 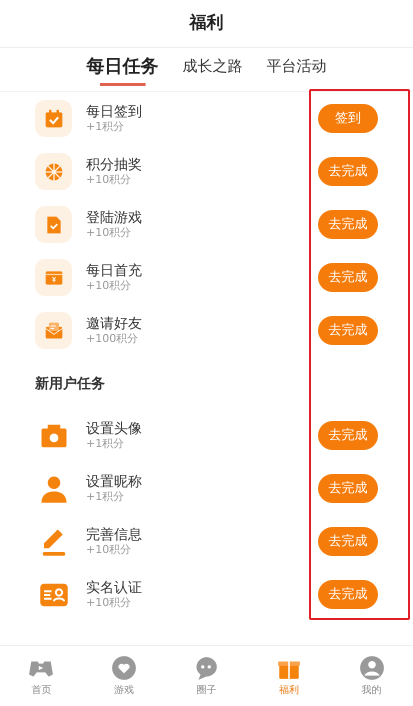 What do you see at coordinates (114, 429) in the screenshot?
I see `task-title: 设置头像` at bounding box center [114, 429].